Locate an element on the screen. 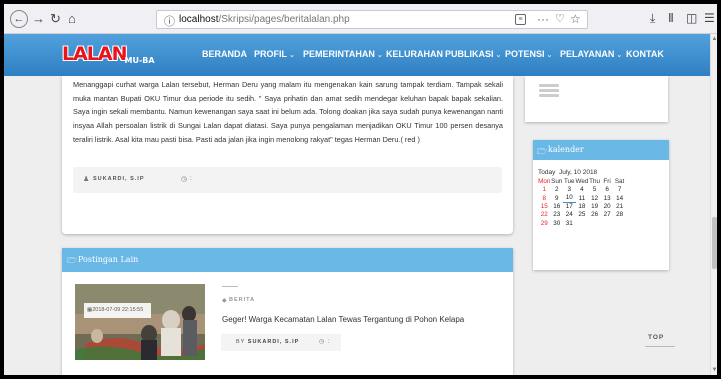 The width and height of the screenshot is (721, 379). page-scrollbar: ▲ ▼ is located at coordinates (713, 204).